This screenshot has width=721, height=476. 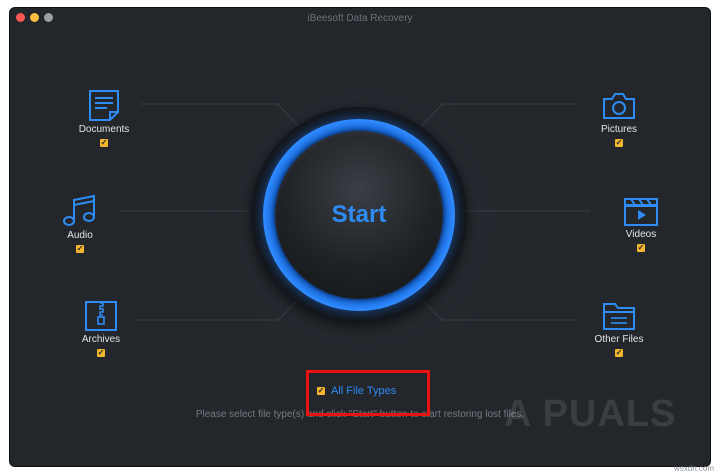 What do you see at coordinates (619, 316) in the screenshot?
I see `folder-icon` at bounding box center [619, 316].